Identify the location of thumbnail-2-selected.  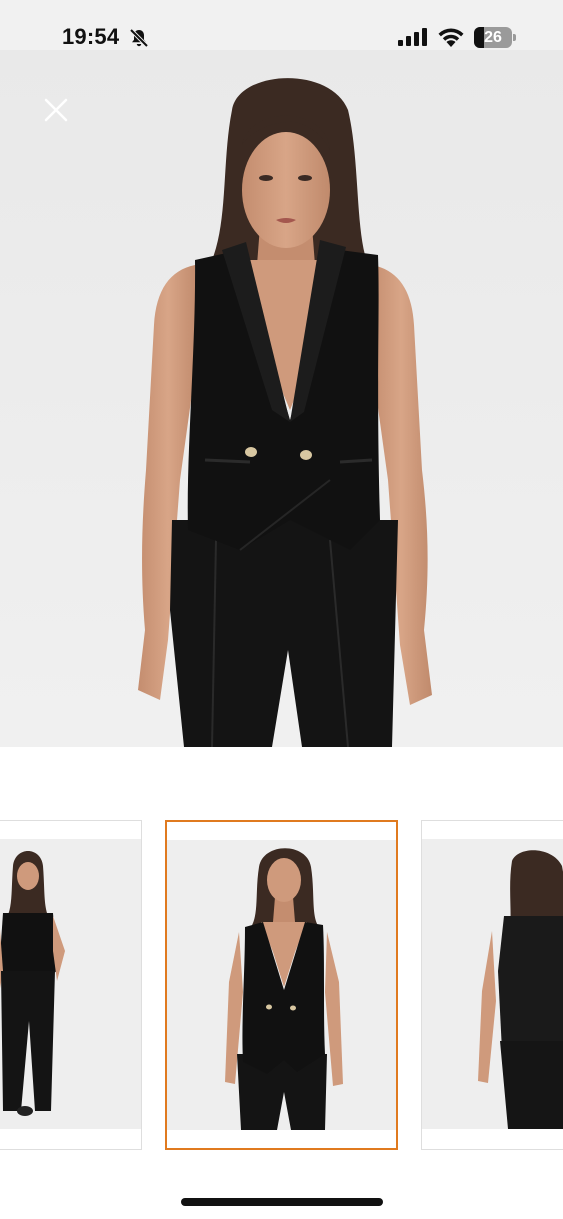
(281, 985).